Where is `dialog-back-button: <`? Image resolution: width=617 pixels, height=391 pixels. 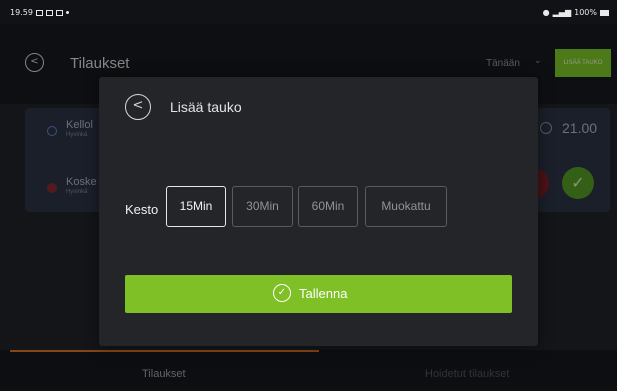
dialog-back-button: < is located at coordinates (138, 107).